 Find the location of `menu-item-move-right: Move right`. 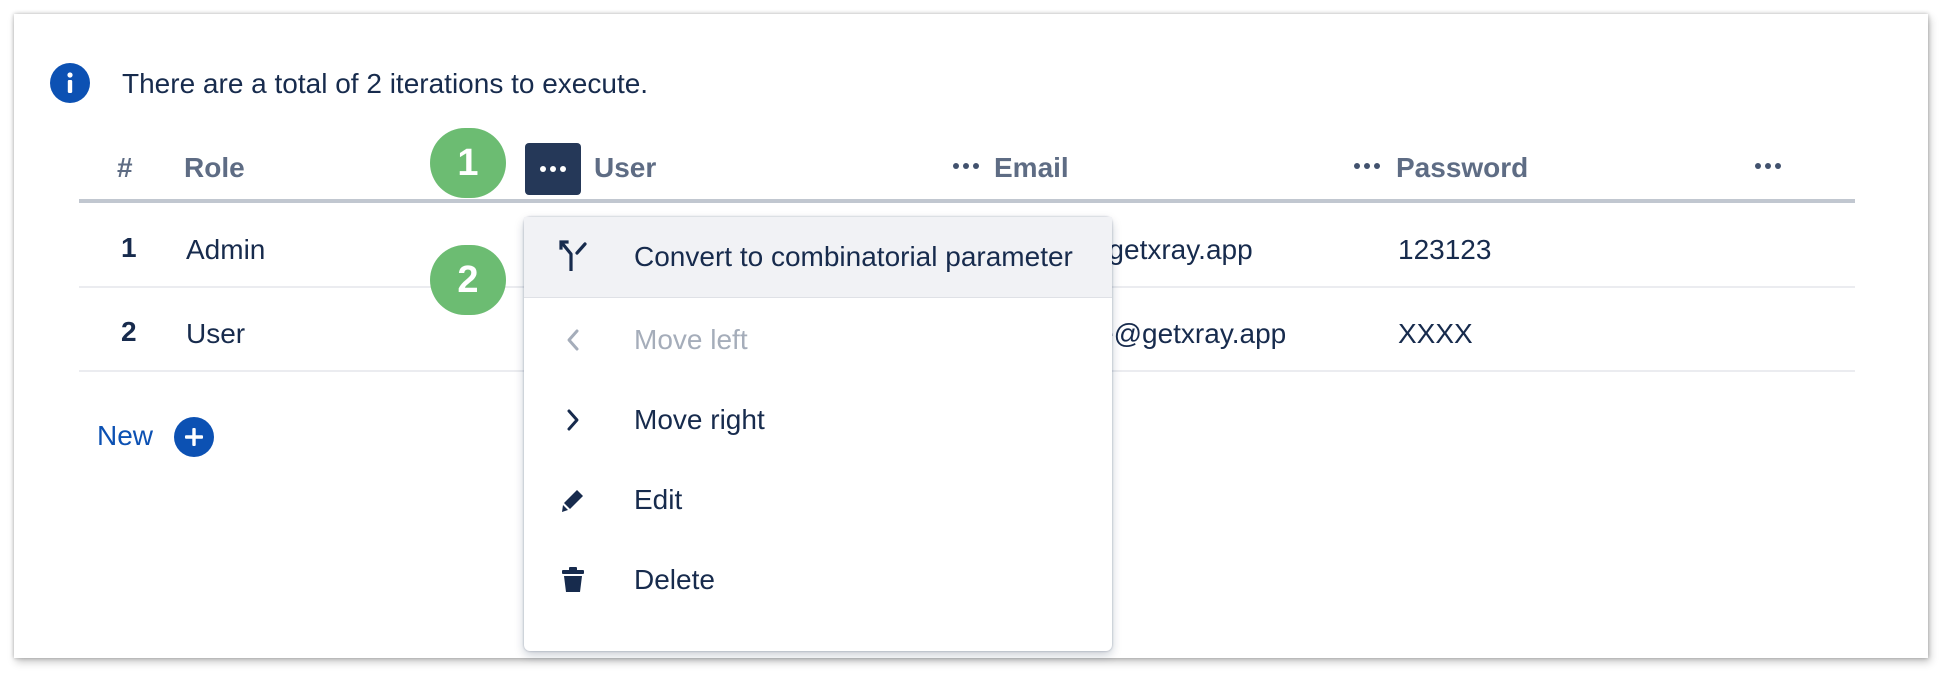

menu-item-move-right: Move right is located at coordinates (818, 420).